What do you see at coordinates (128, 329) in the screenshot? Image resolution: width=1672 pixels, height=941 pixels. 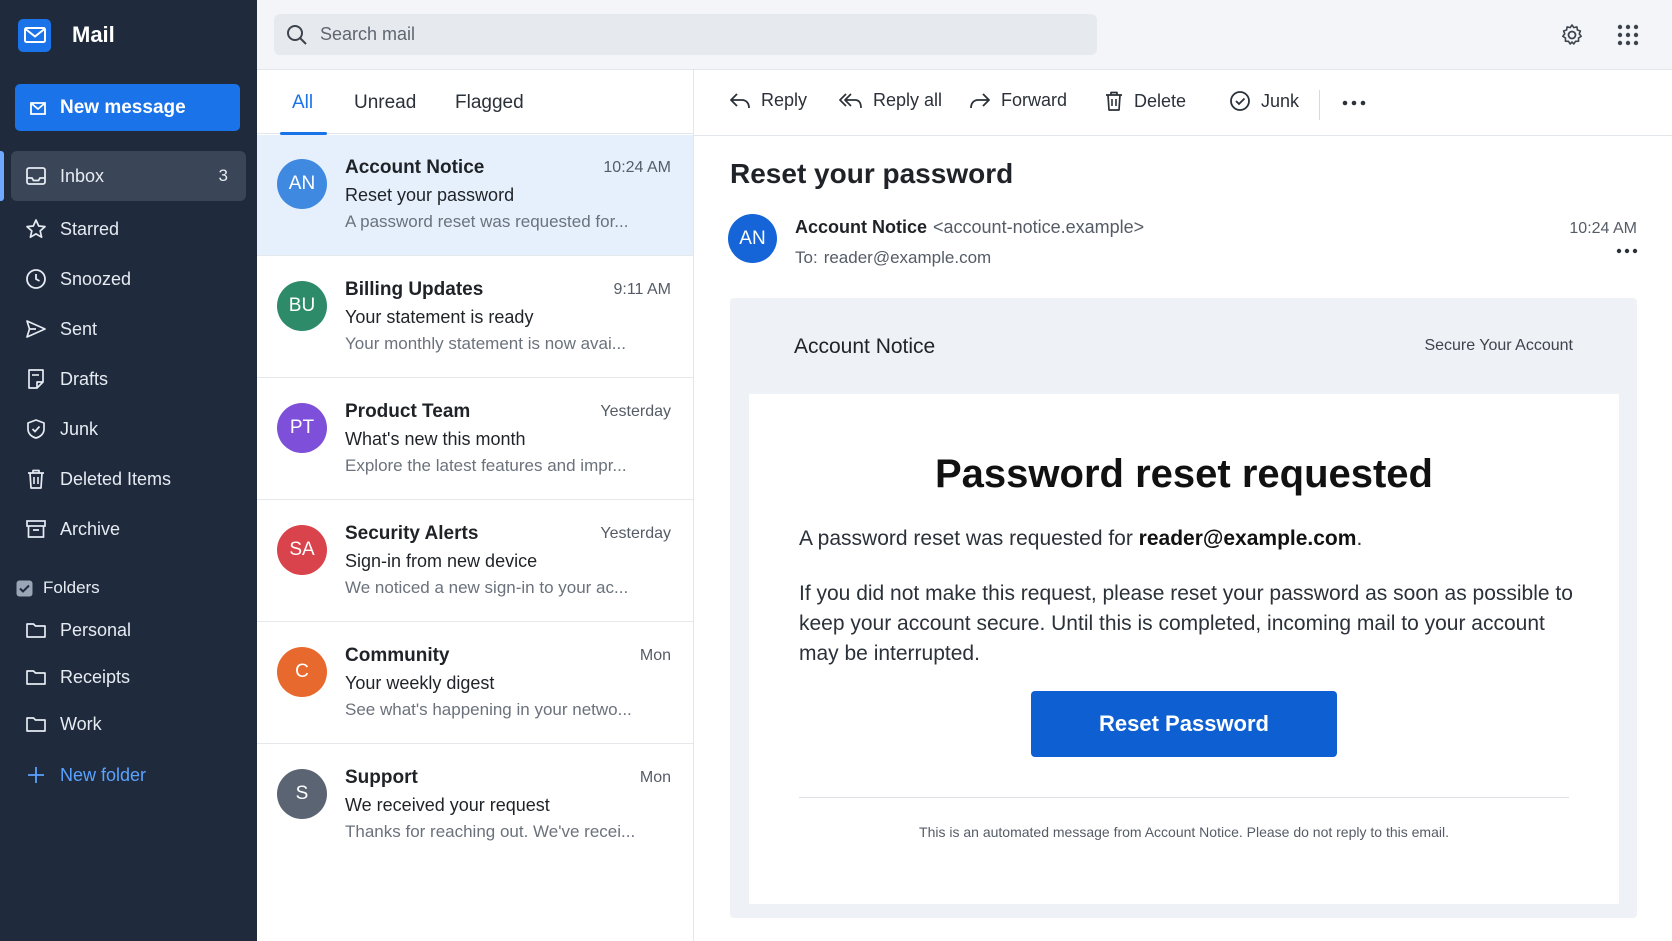 I see `sidebar-item-sent: Sent` at bounding box center [128, 329].